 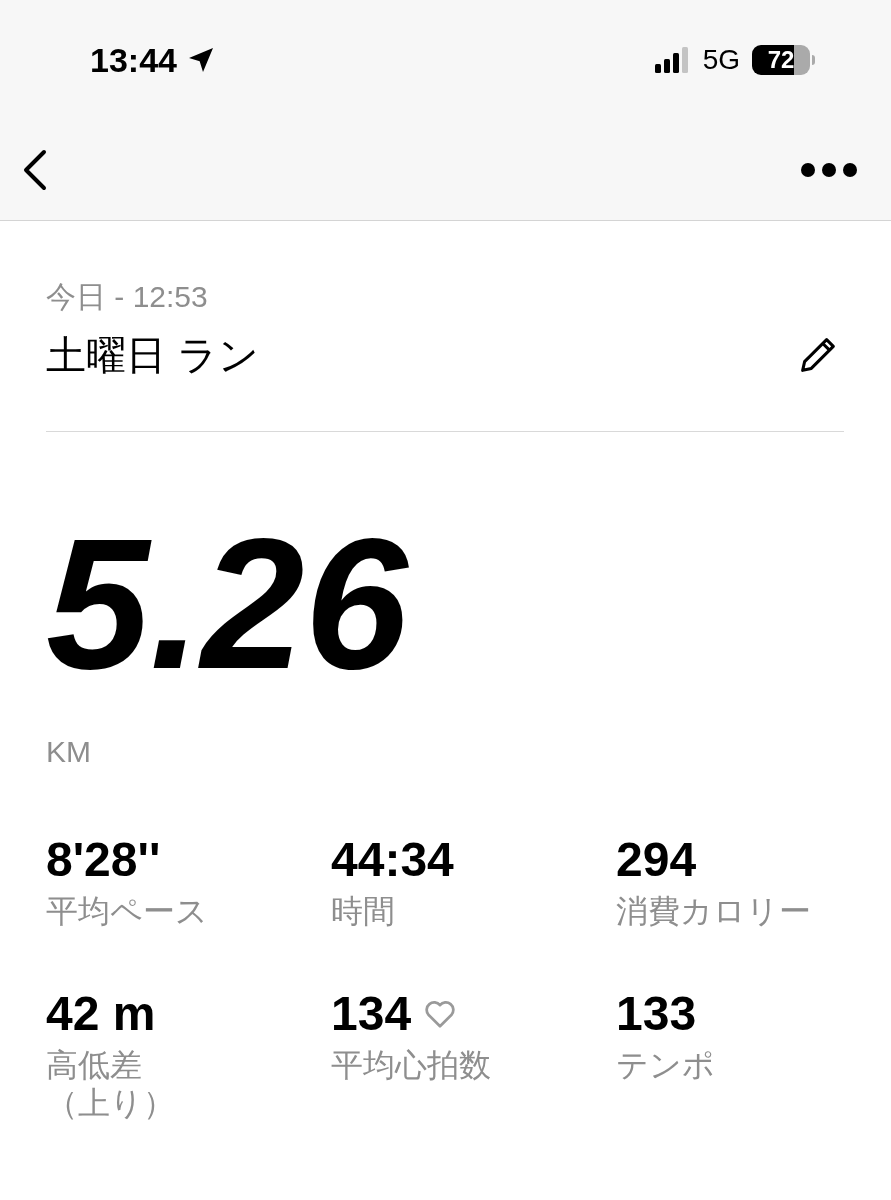 I want to click on signal-icon, so click(x=672, y=60).